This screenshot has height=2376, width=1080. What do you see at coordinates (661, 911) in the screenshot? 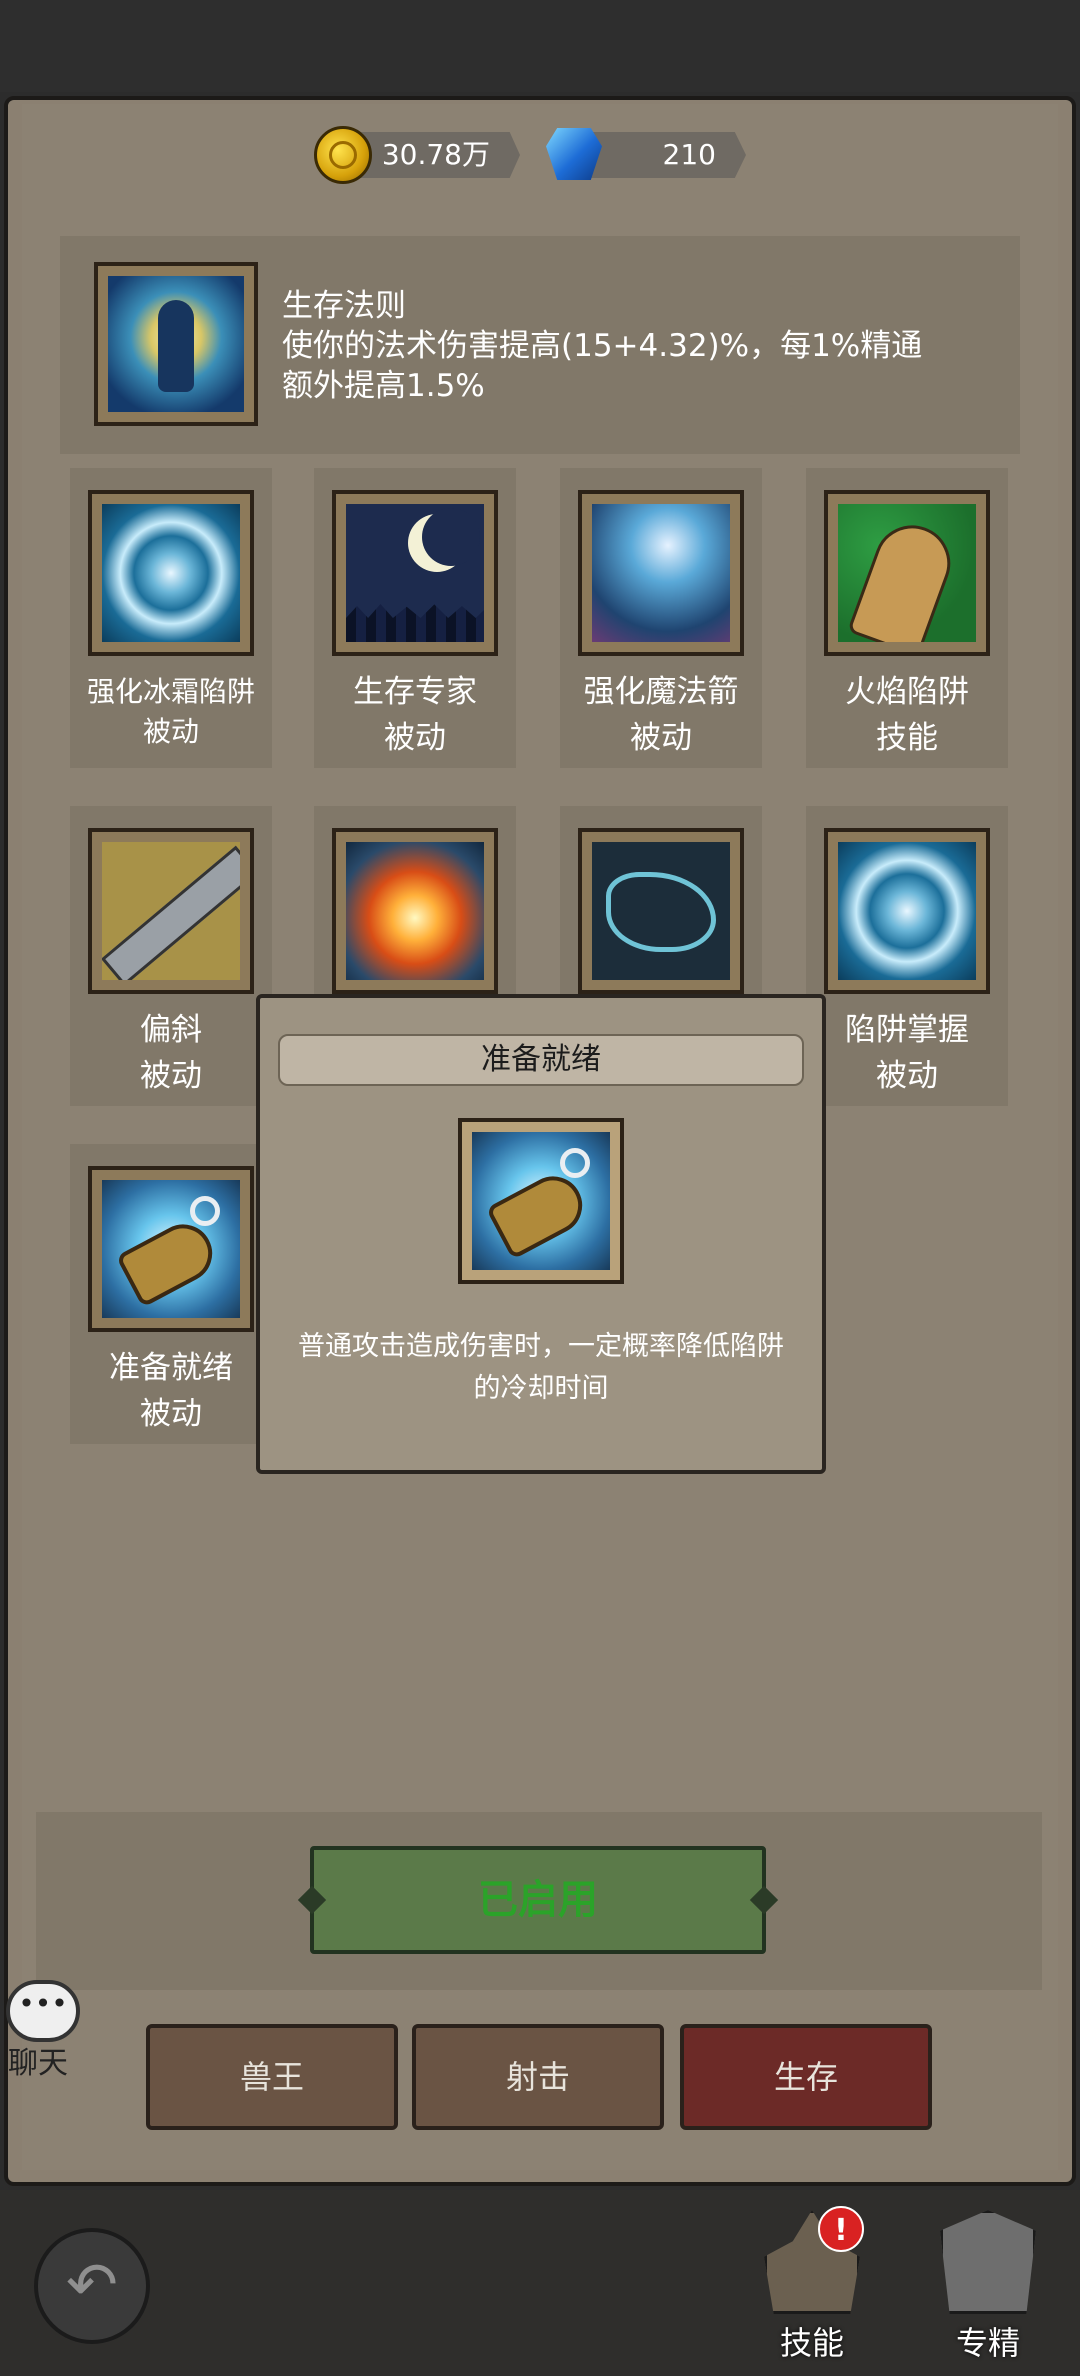
I see `beast-icon` at bounding box center [661, 911].